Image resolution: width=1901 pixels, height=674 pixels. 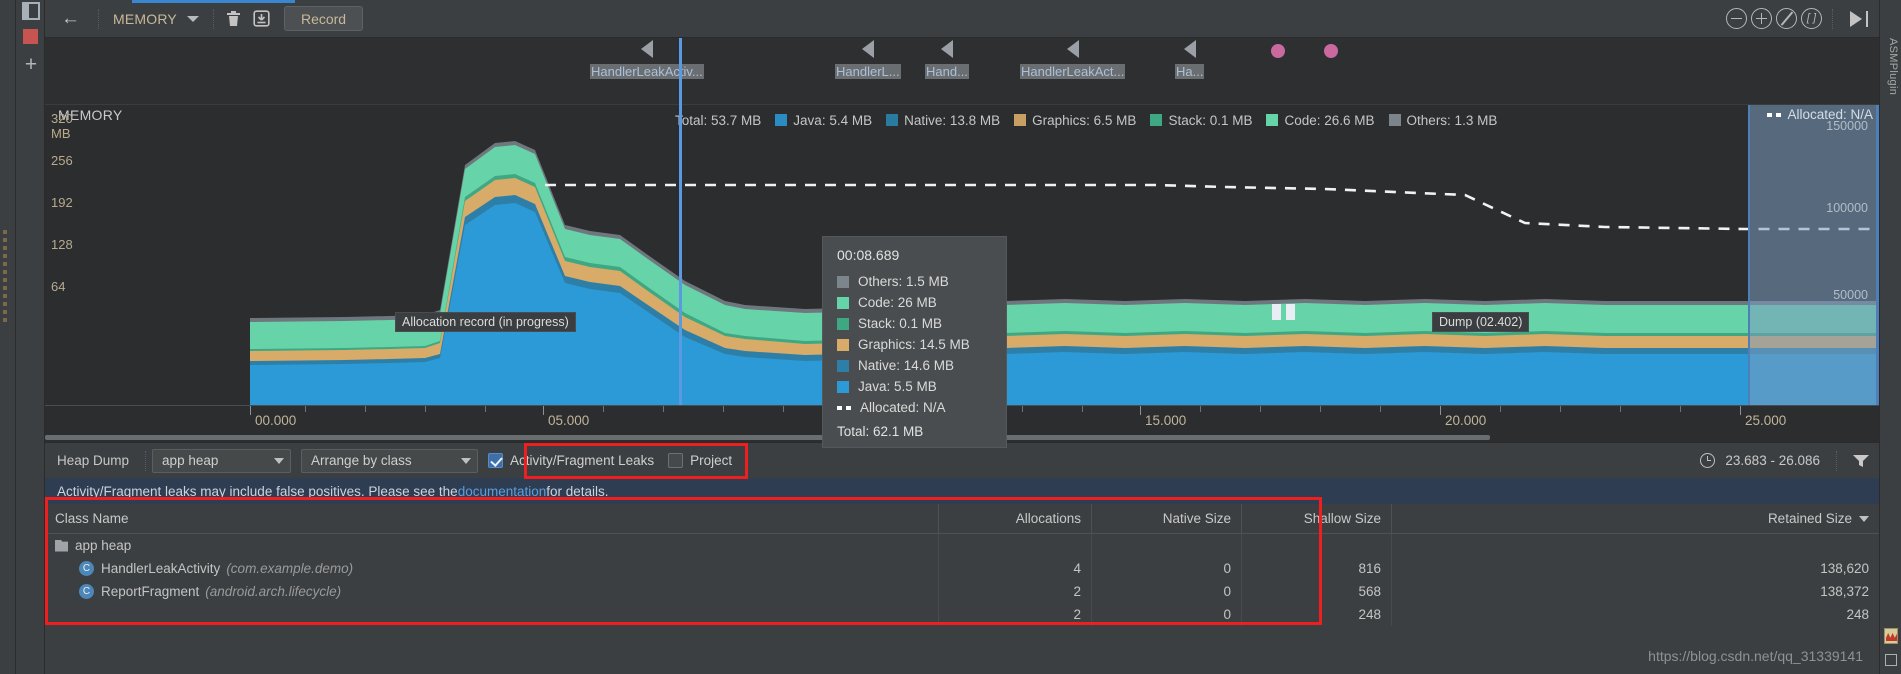 I want to click on legend-native-label: Native: 13.8 MB, so click(x=952, y=120).